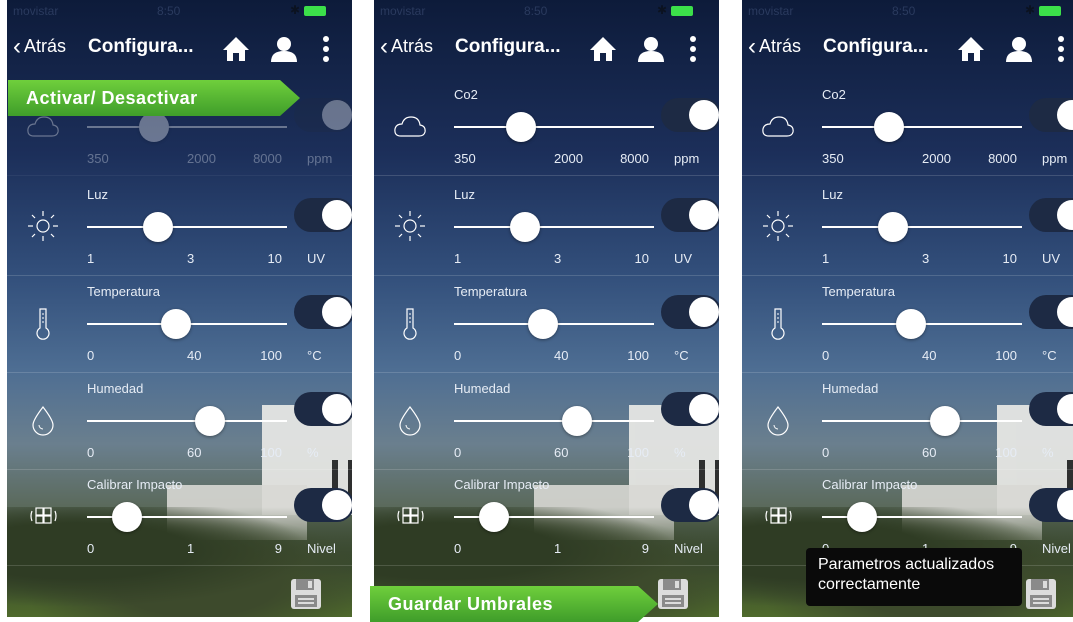  What do you see at coordinates (681, 355) in the screenshot?
I see `unit-label: °C` at bounding box center [681, 355].